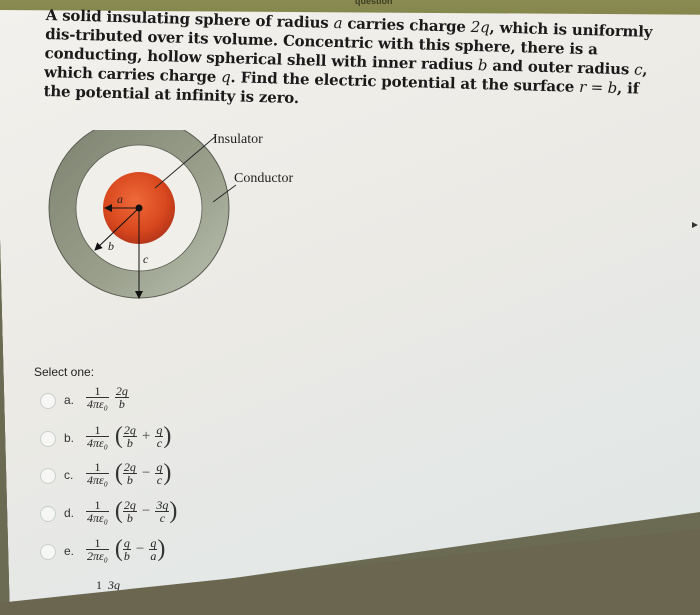 This screenshot has height=615, width=700. Describe the element at coordinates (99, 585) in the screenshot. I see `partial-num1: 1` at that location.